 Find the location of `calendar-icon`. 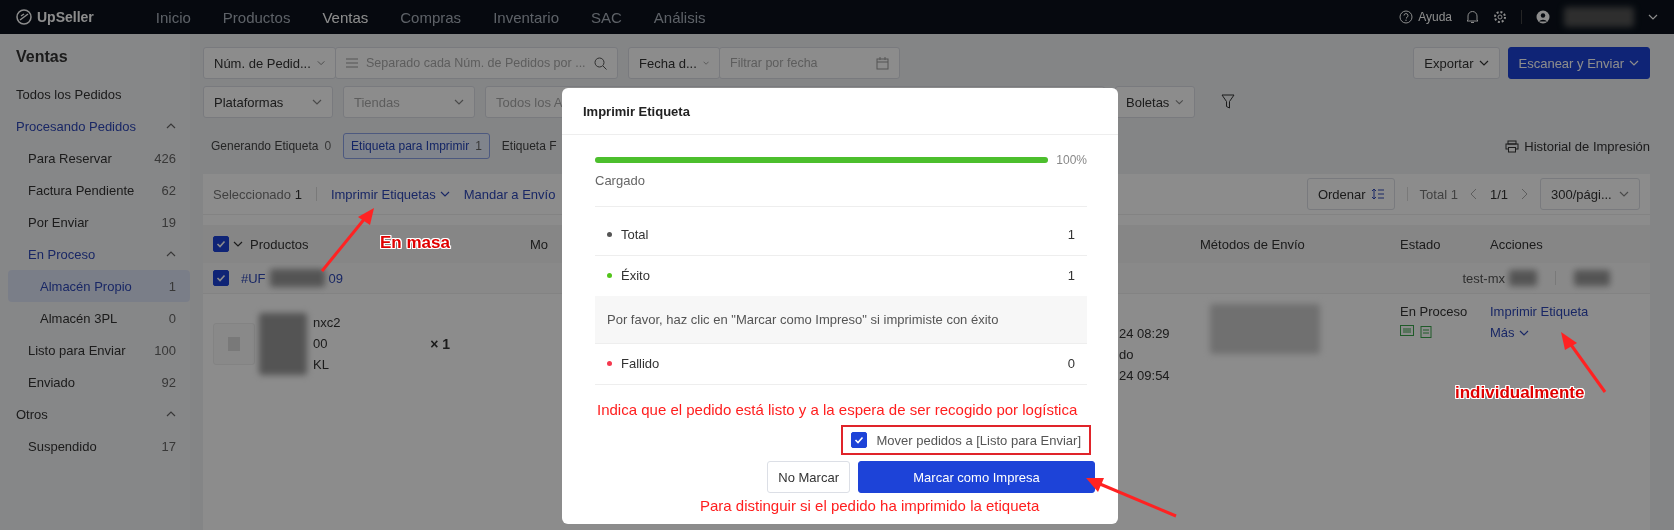

calendar-icon is located at coordinates (882, 63).